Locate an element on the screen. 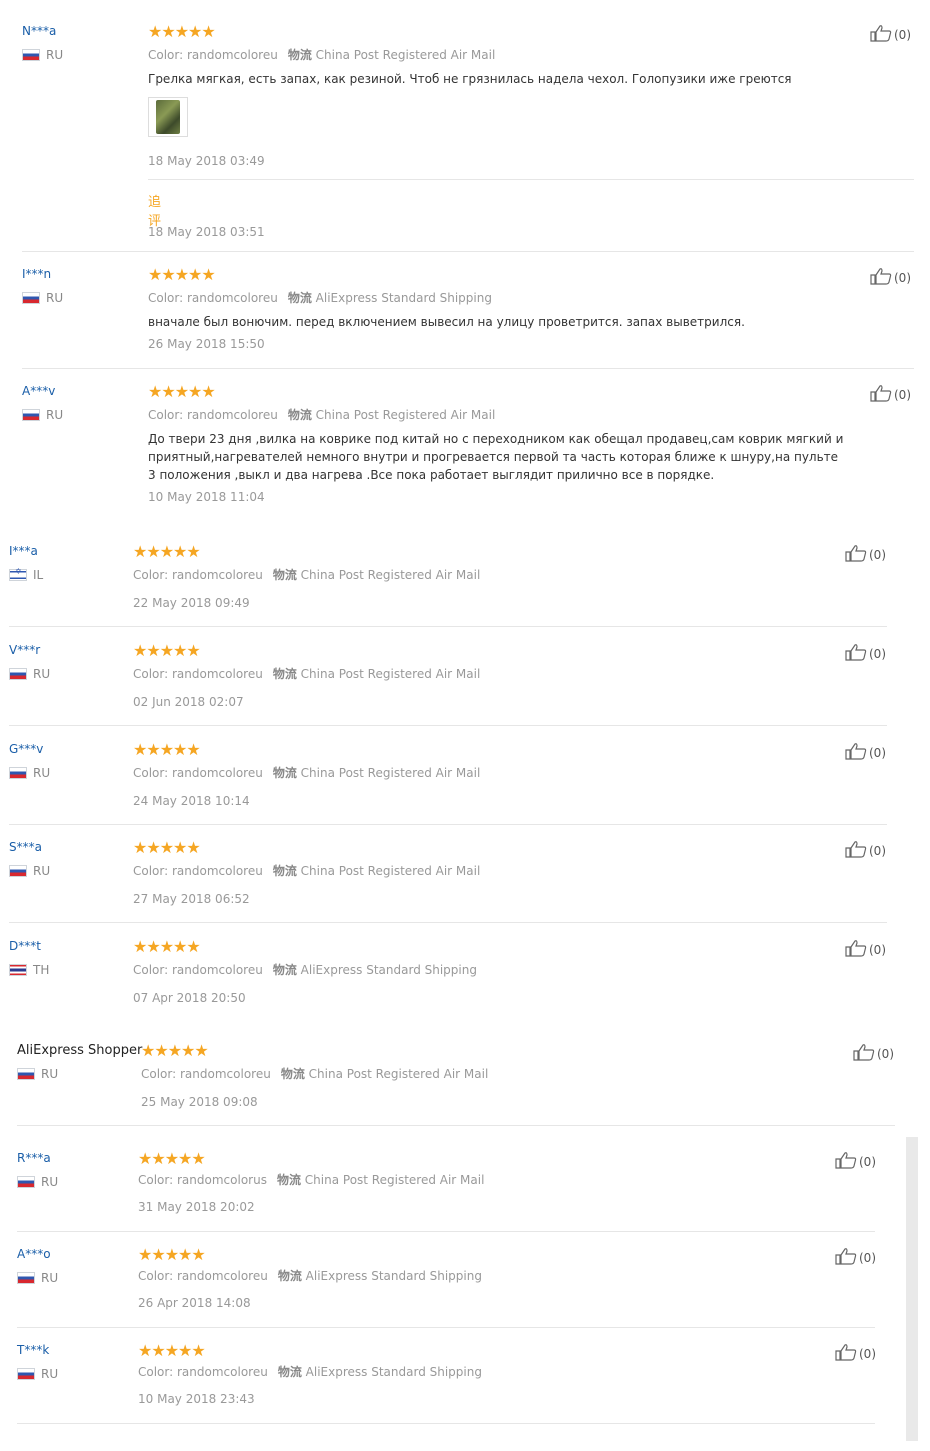  review-date: 25 May 2018 09:08 is located at coordinates (199, 1102).